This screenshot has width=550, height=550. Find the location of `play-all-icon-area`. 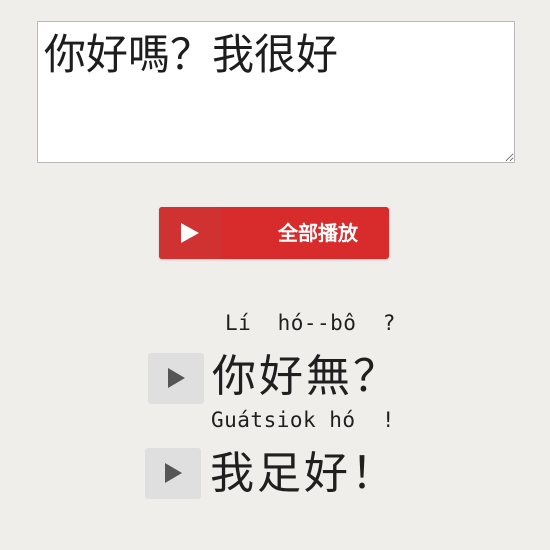

play-all-icon-area is located at coordinates (190, 233).